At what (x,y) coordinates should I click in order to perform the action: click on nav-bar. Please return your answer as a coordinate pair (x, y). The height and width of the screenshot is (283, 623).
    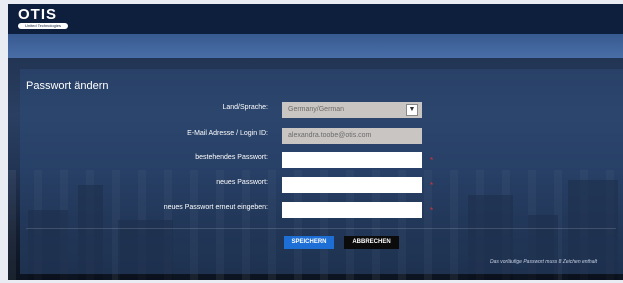
    Looking at the image, I should click on (315, 46).